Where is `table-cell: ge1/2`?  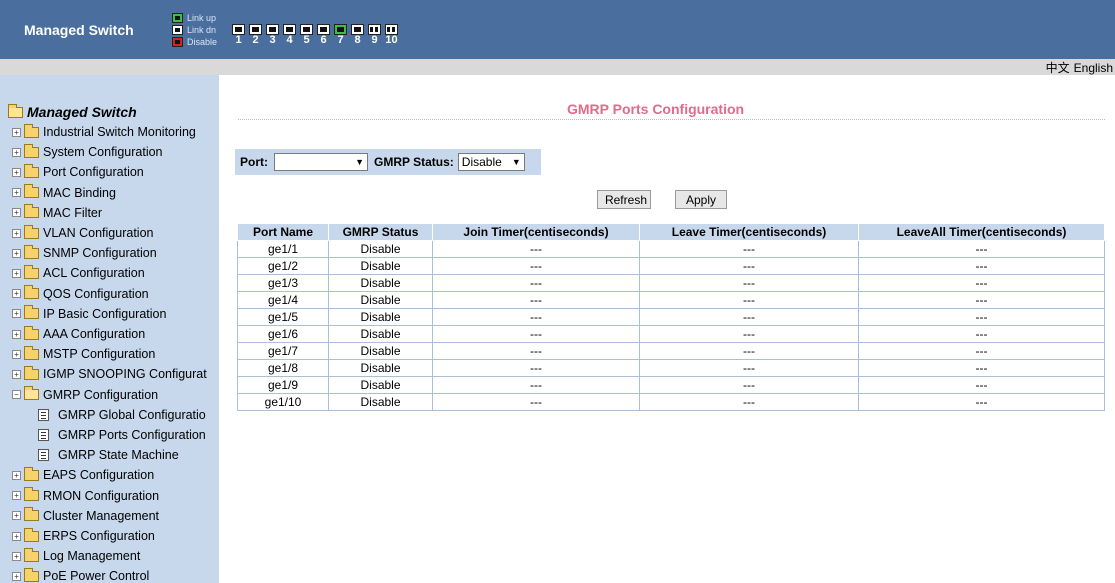
table-cell: ge1/2 is located at coordinates (283, 266).